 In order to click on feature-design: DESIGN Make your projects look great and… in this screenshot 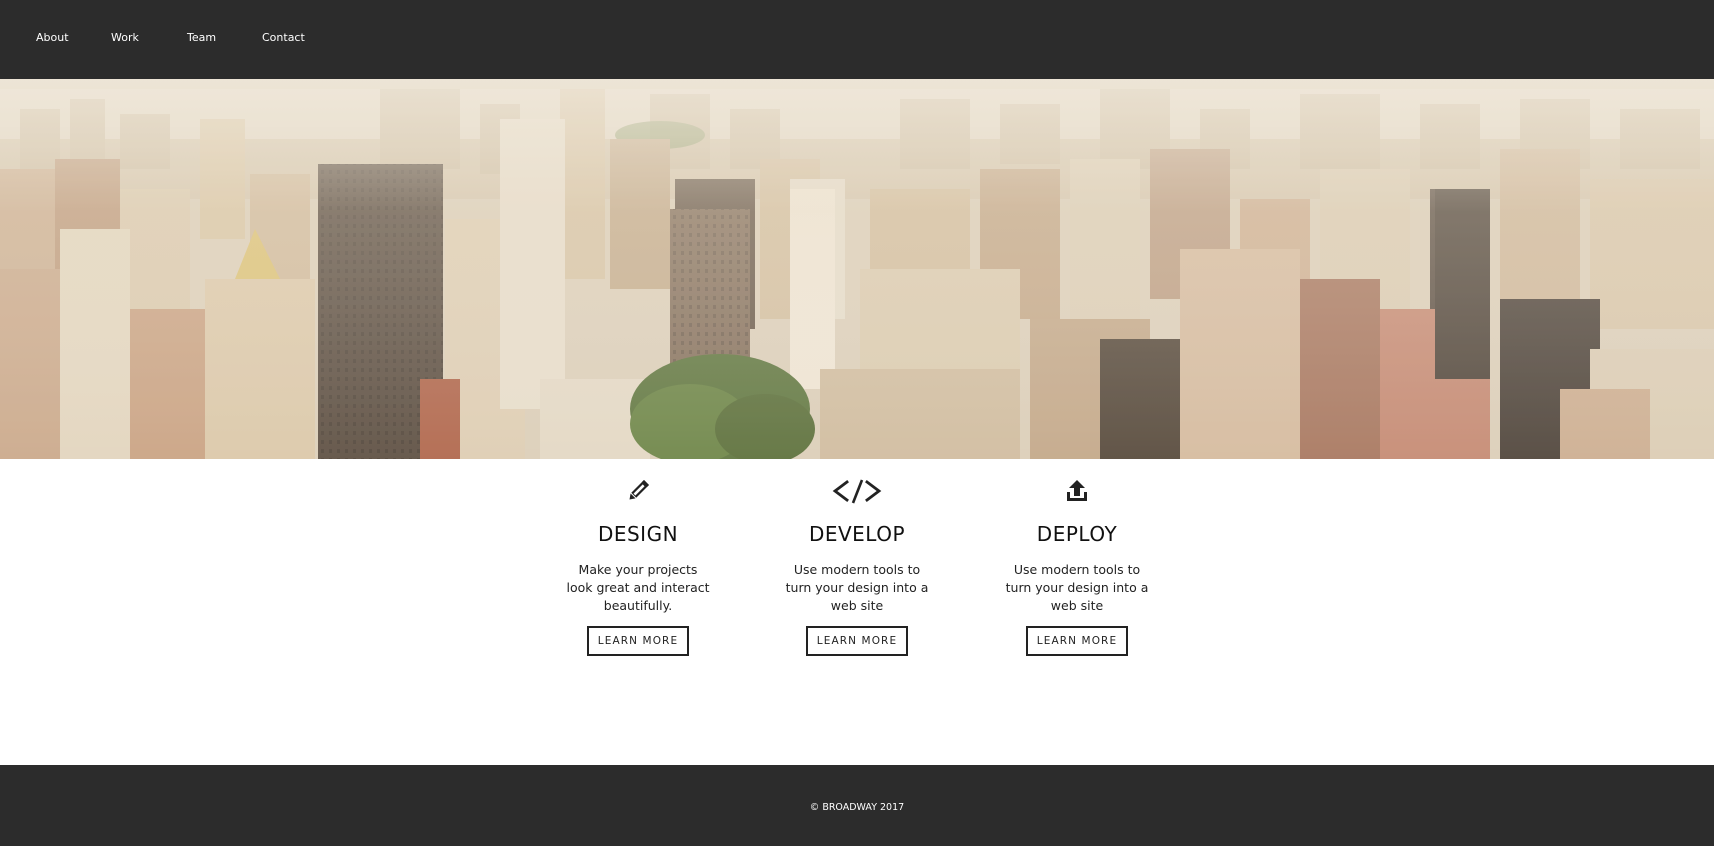, I will do `click(638, 566)`.